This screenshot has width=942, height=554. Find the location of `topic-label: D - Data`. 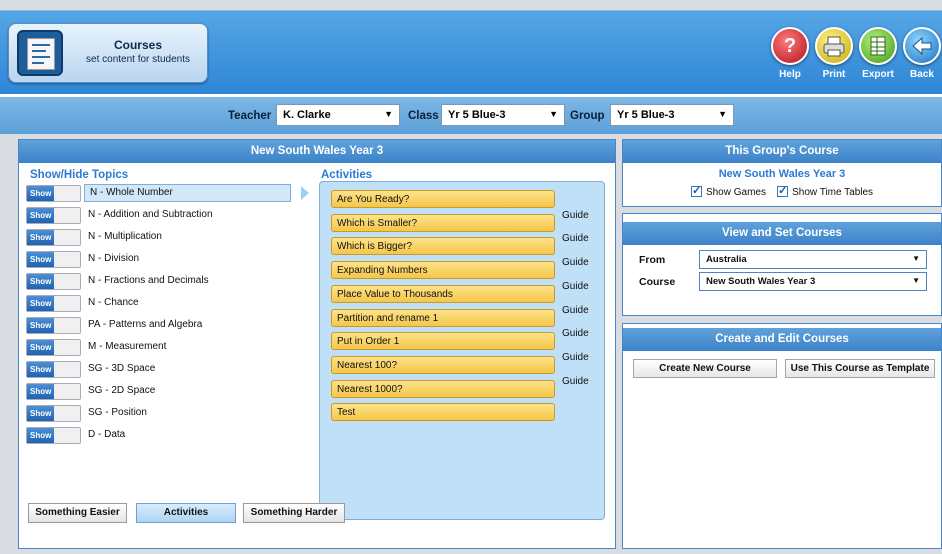

topic-label: D - Data is located at coordinates (106, 434).